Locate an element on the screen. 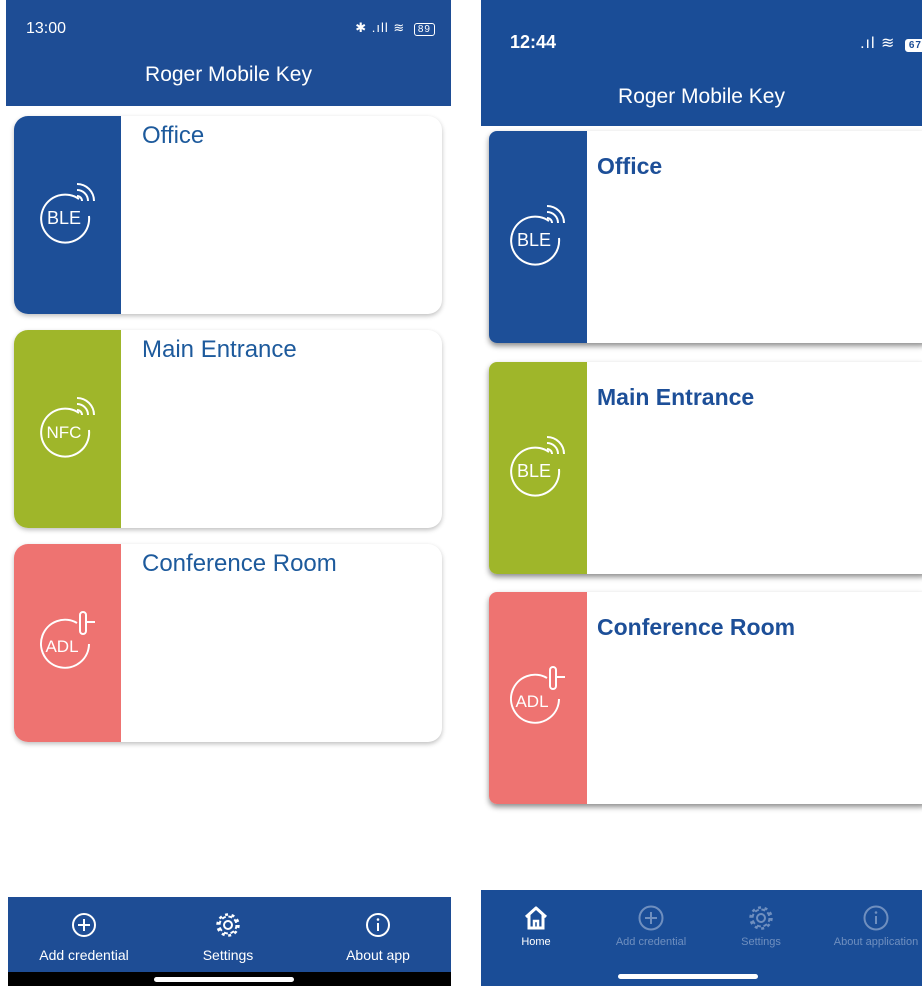 The image size is (922, 986). status-time: 13:00 is located at coordinates (46, 28).